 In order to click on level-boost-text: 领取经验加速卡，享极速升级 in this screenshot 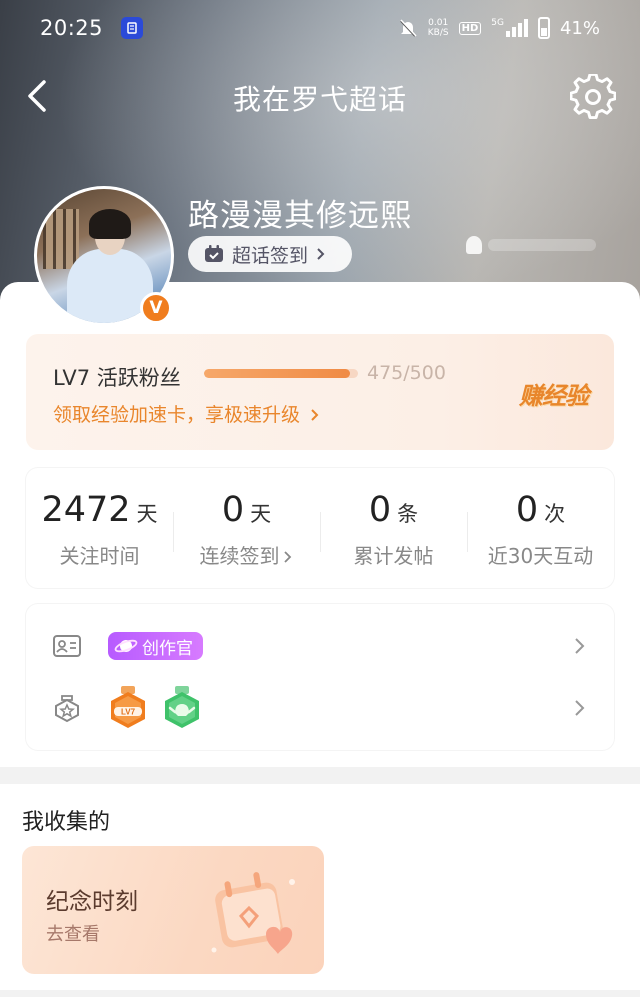, I will do `click(177, 415)`.